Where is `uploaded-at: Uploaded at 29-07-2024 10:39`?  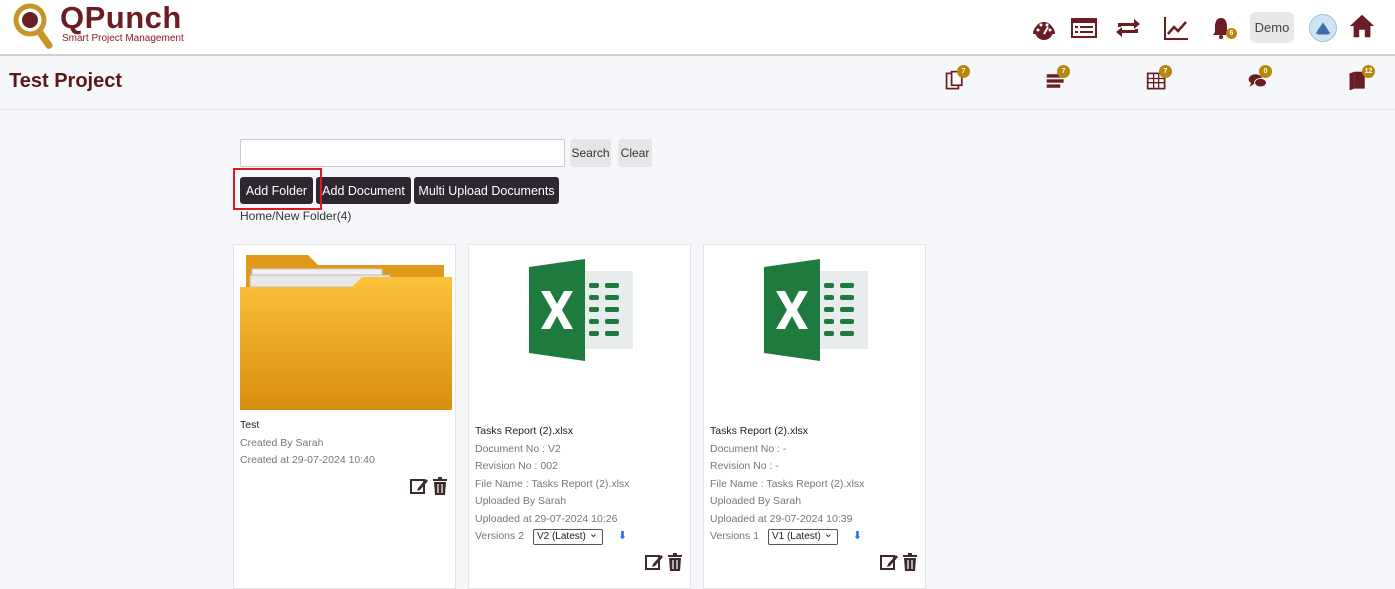
uploaded-at: Uploaded at 29-07-2024 10:39 is located at coordinates (781, 518).